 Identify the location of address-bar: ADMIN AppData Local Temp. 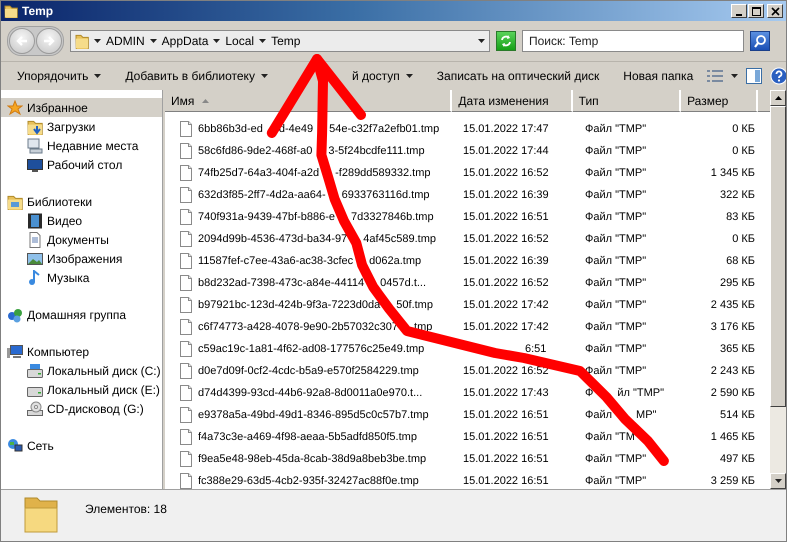
(280, 41).